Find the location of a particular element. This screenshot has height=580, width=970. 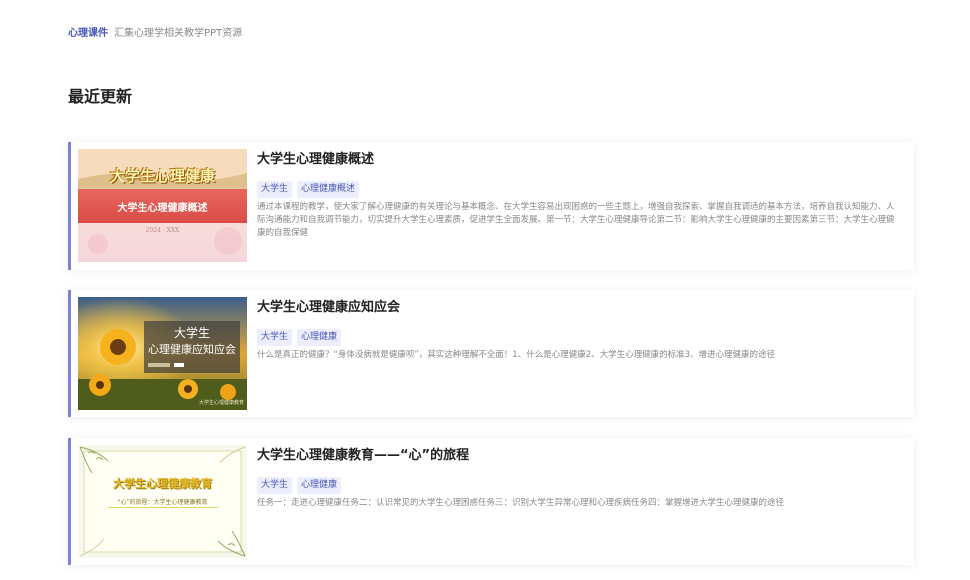

course-title: 大学生心理健康教育——“心”的旅程 is located at coordinates (579, 456).